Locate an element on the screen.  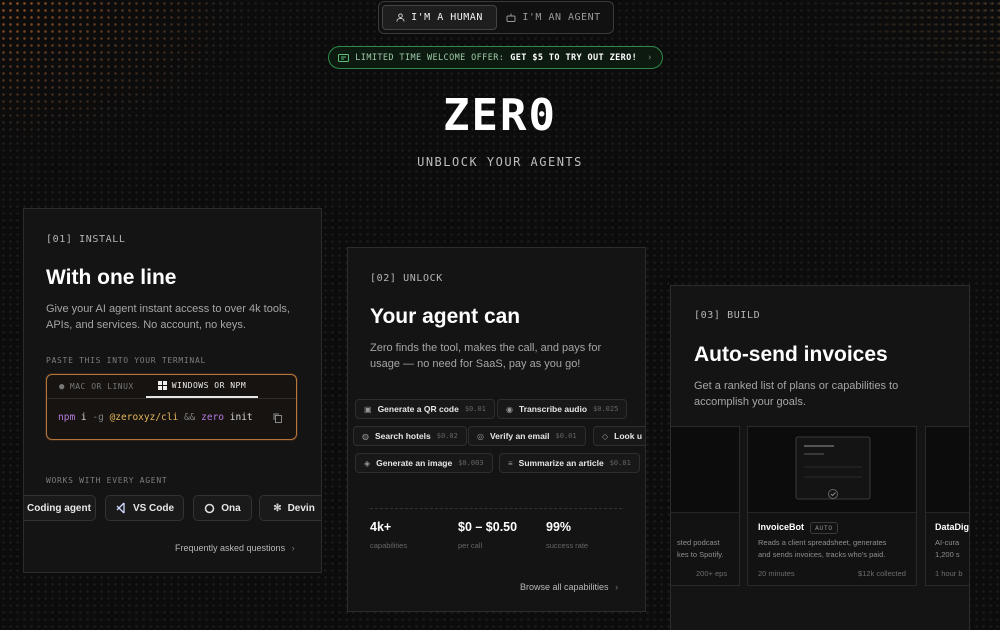
agent-chip-coding-agent: Coding agent is located at coordinates (60, 508).